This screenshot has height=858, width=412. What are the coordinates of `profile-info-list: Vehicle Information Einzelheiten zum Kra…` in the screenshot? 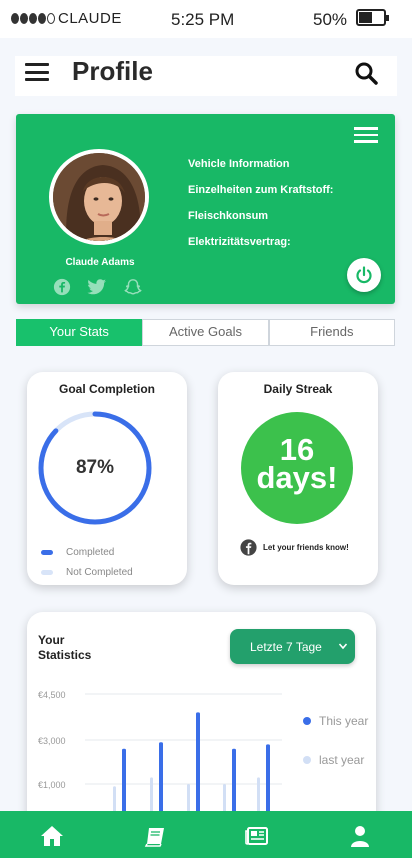 It's located at (260, 210).